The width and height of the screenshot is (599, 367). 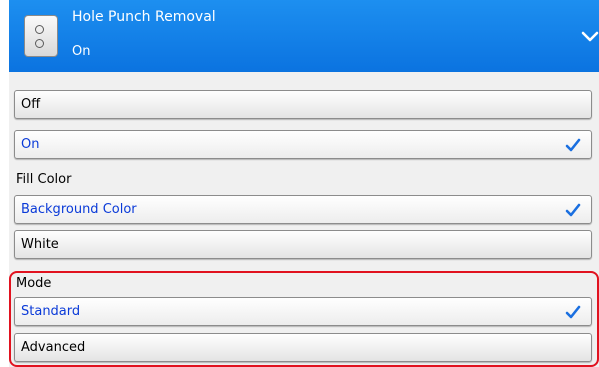 I want to click on feature-title: Hole Punch Removal, so click(x=144, y=17).